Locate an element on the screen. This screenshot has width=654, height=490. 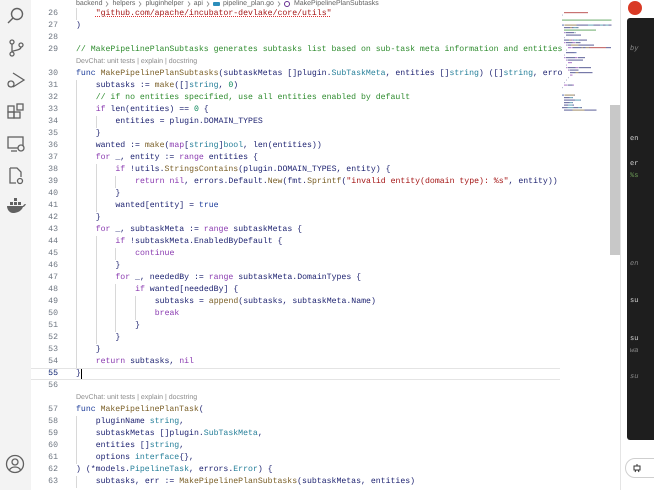
code-line: wanted := make(map[string]bool, len(entities)) is located at coordinates (209, 146).